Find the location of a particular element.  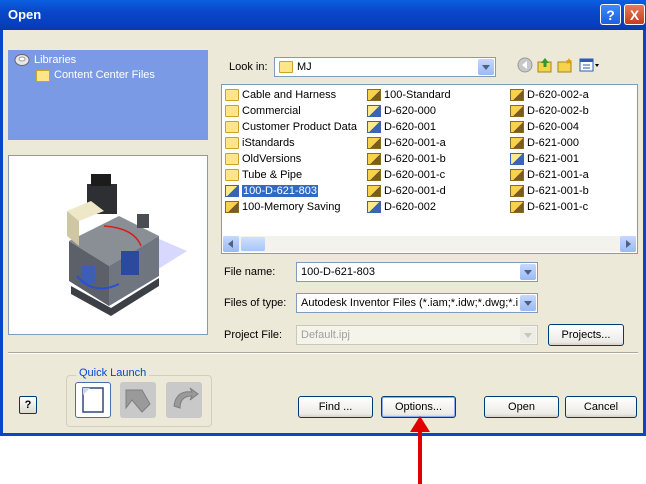

arrow-right-icon is located at coordinates (628, 244).